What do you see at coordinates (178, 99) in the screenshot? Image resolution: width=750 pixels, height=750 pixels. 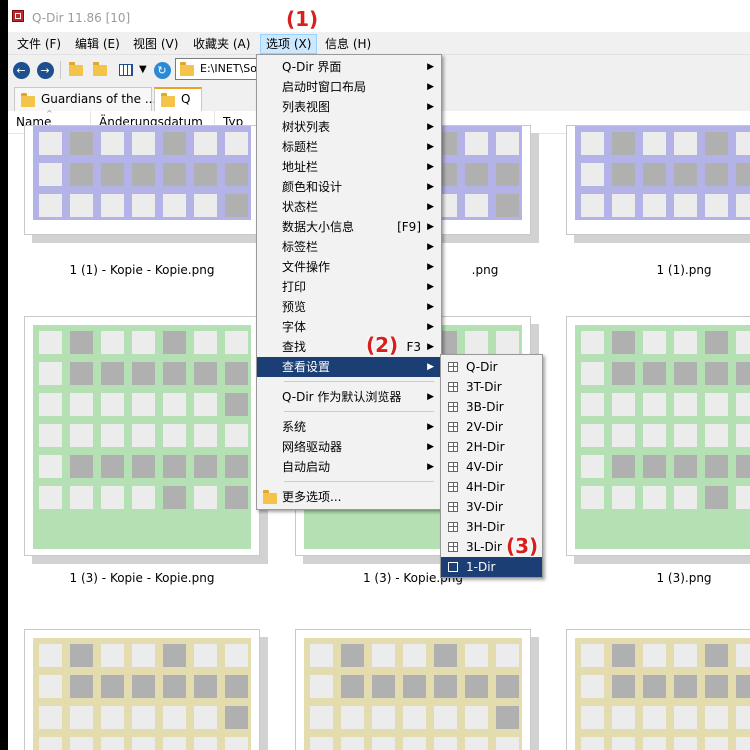 I see `tab-q: Q` at bounding box center [178, 99].